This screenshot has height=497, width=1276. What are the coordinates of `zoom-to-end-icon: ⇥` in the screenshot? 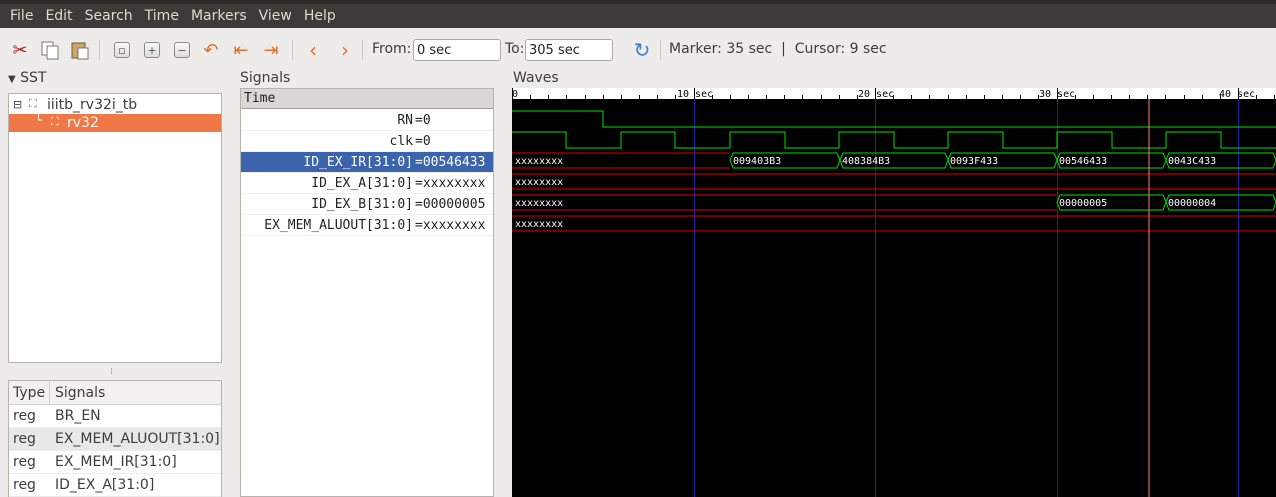 It's located at (271, 50).